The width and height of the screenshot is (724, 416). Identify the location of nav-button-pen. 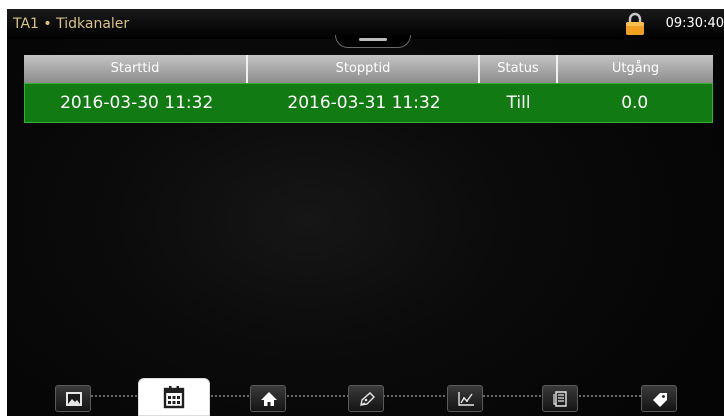
(366, 398).